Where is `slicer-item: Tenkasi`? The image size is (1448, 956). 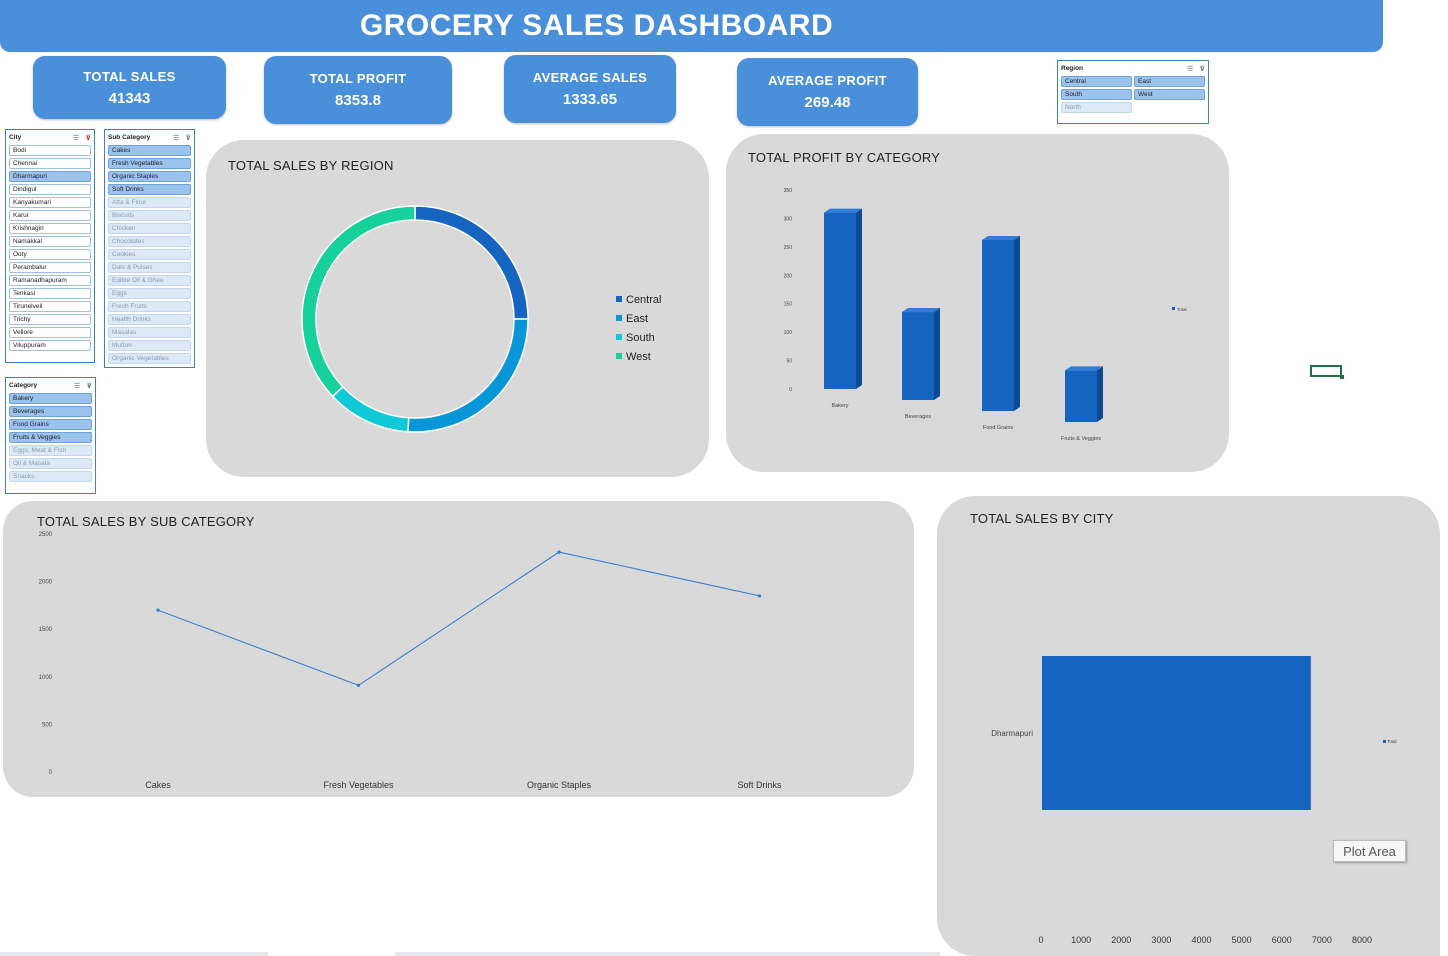
slicer-item: Tenkasi is located at coordinates (50, 293).